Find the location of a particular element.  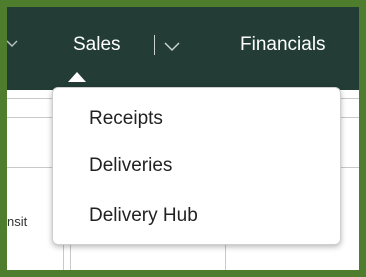

menu-item-delivery-hub: Delivery Hub is located at coordinates (143, 216).